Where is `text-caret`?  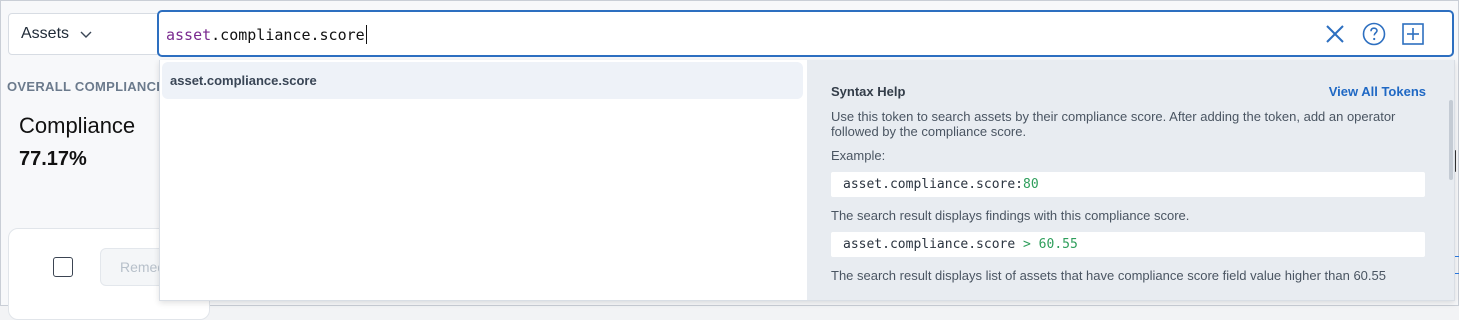 text-caret is located at coordinates (366, 34).